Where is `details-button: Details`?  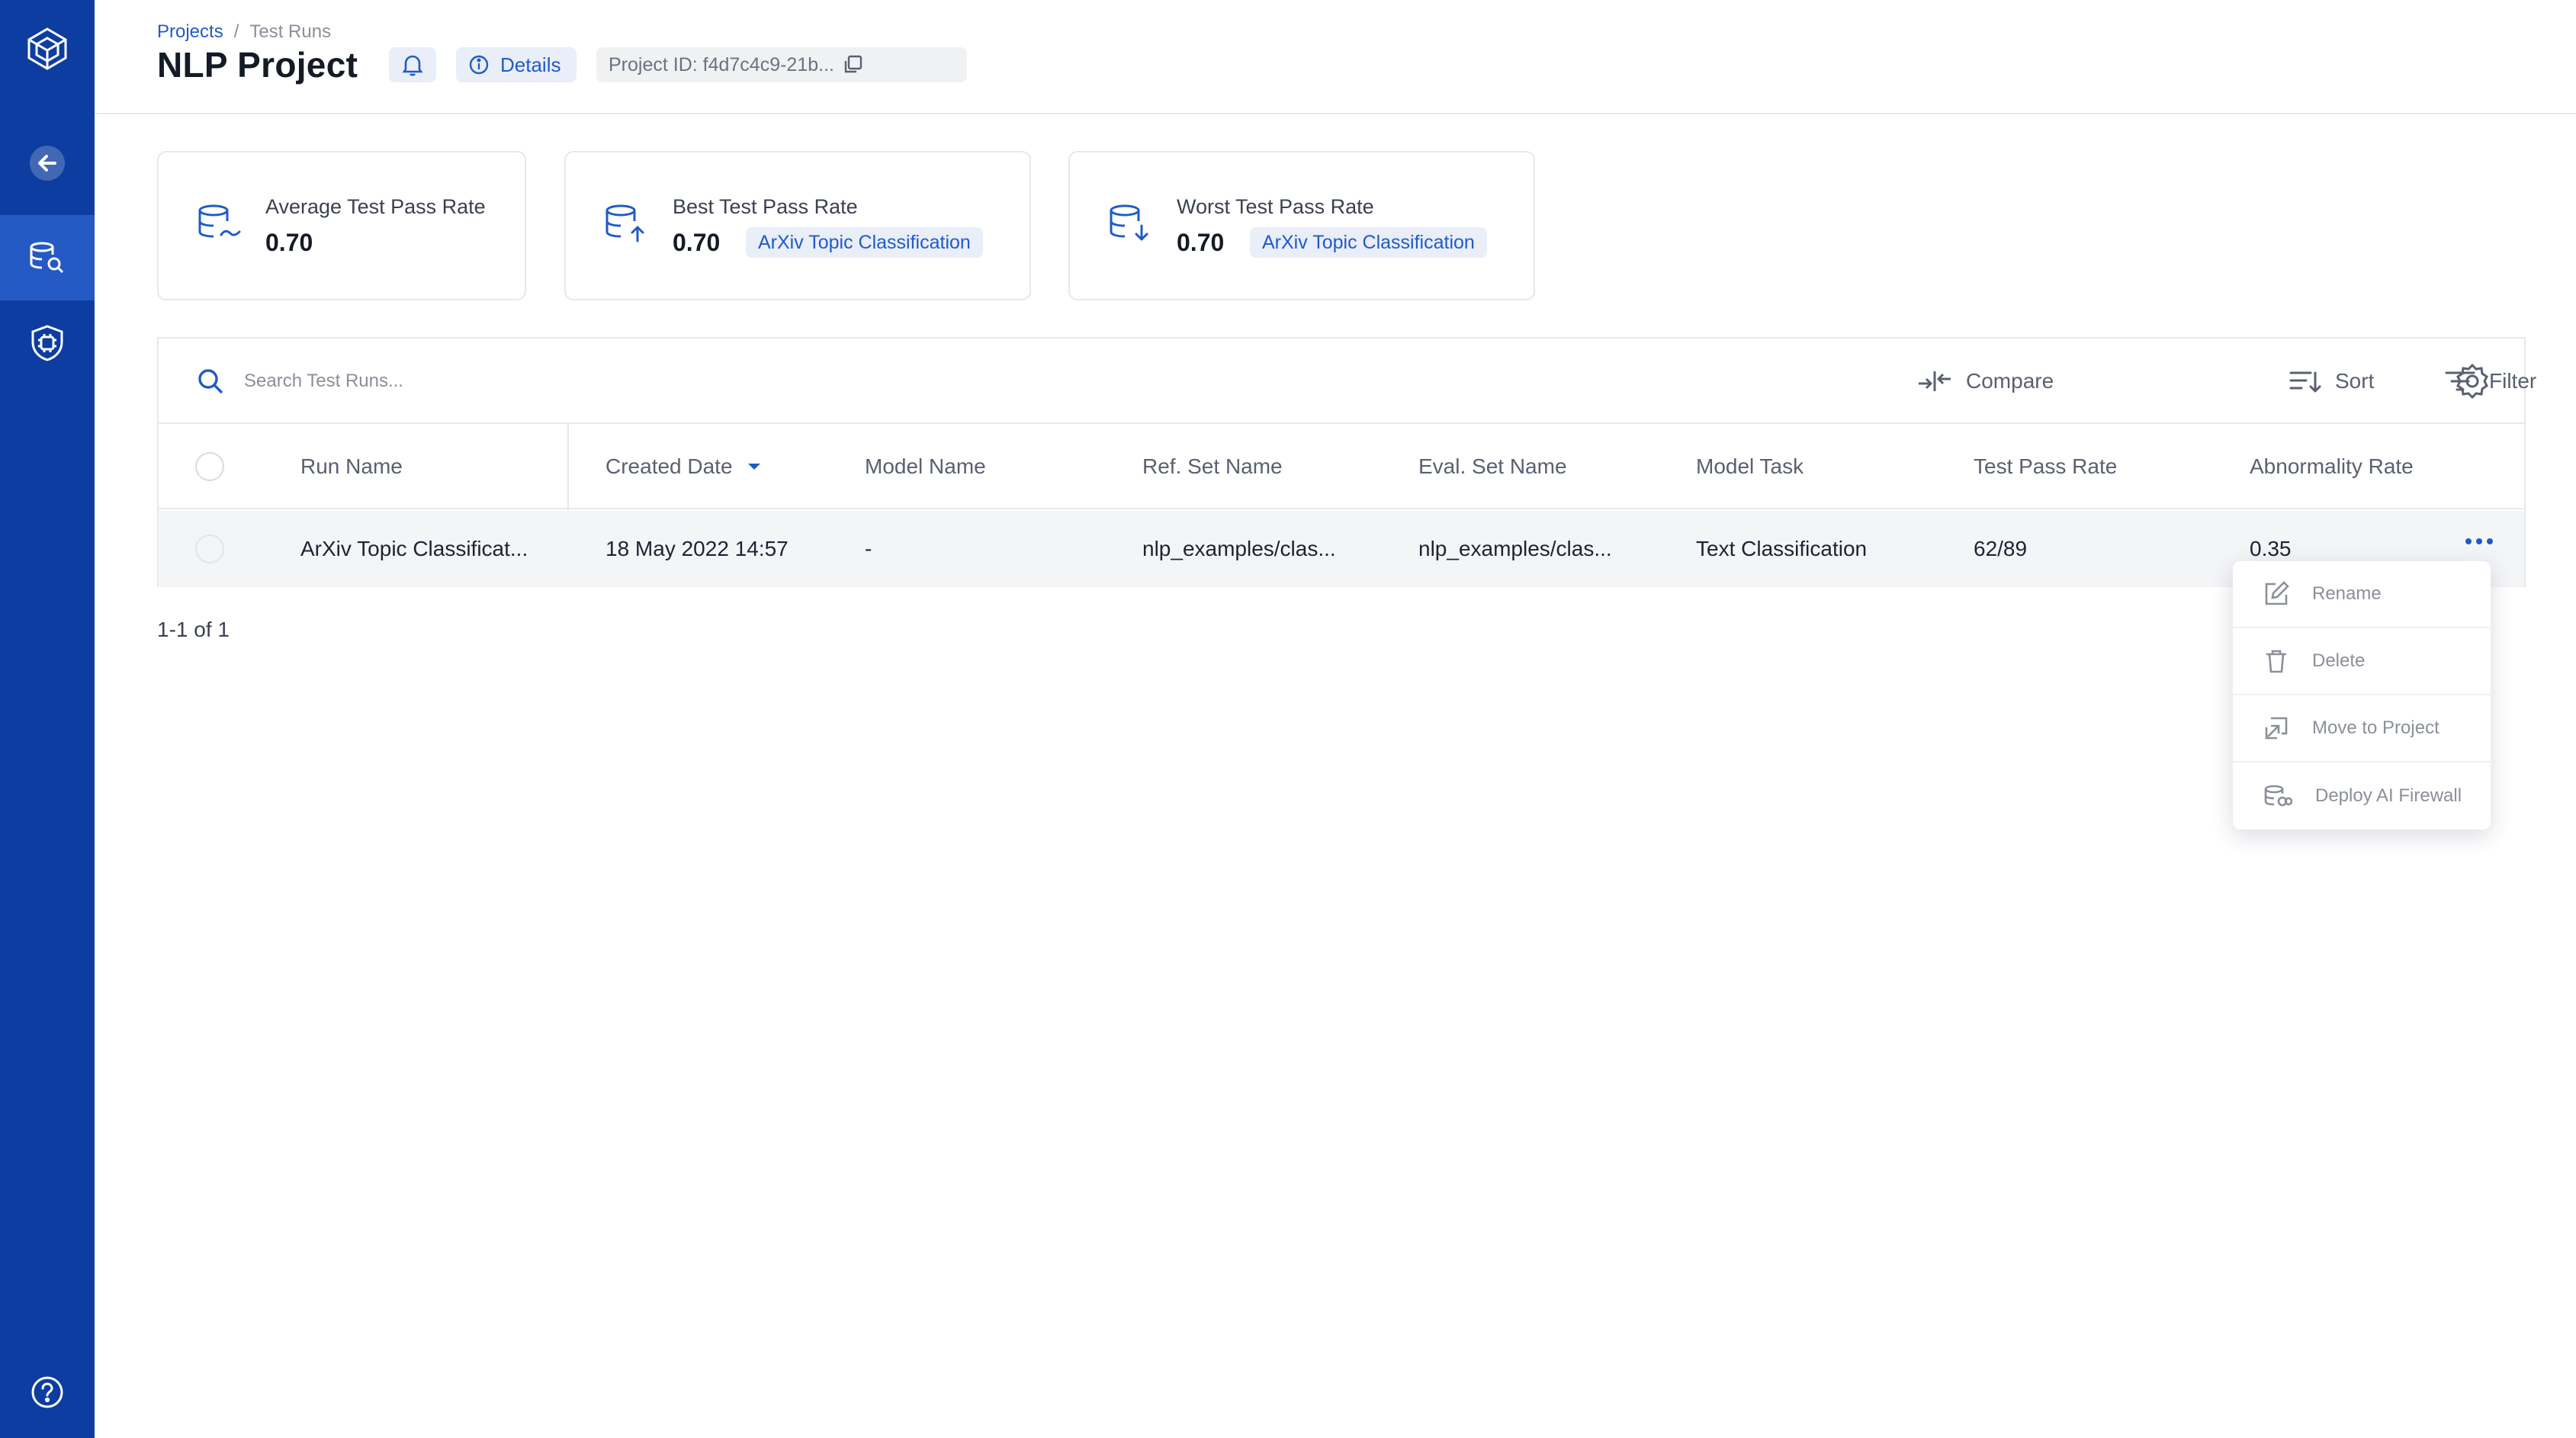
details-button: Details is located at coordinates (516, 64).